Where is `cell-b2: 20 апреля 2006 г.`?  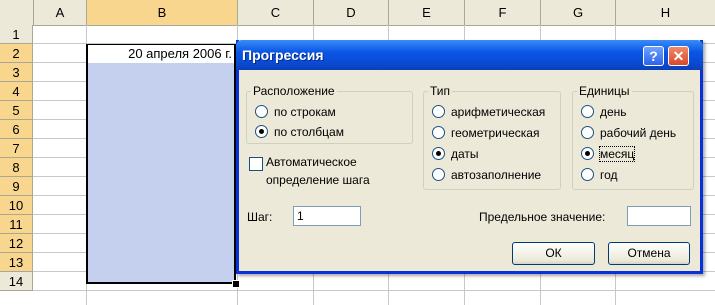
cell-b2: 20 апреля 2006 г. is located at coordinates (161, 54).